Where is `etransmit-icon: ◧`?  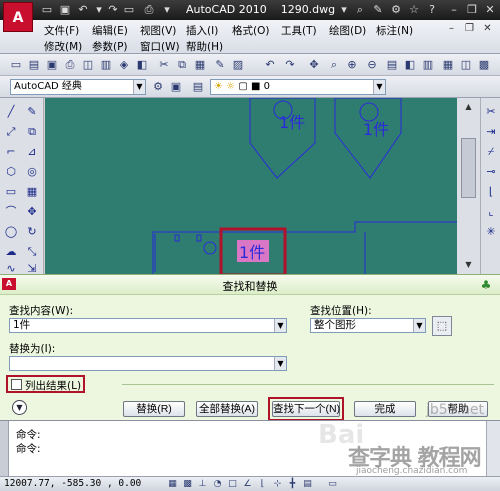 etransmit-icon: ◧ is located at coordinates (142, 65).